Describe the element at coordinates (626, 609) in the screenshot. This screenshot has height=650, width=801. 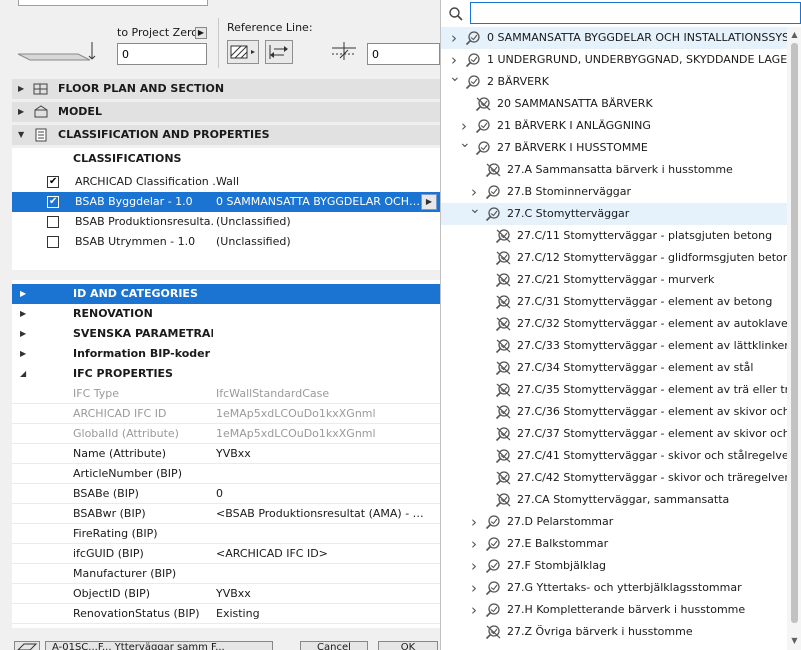
I see `tree-node-label: 27.H Kompletterande bärverk i husstomme` at that location.